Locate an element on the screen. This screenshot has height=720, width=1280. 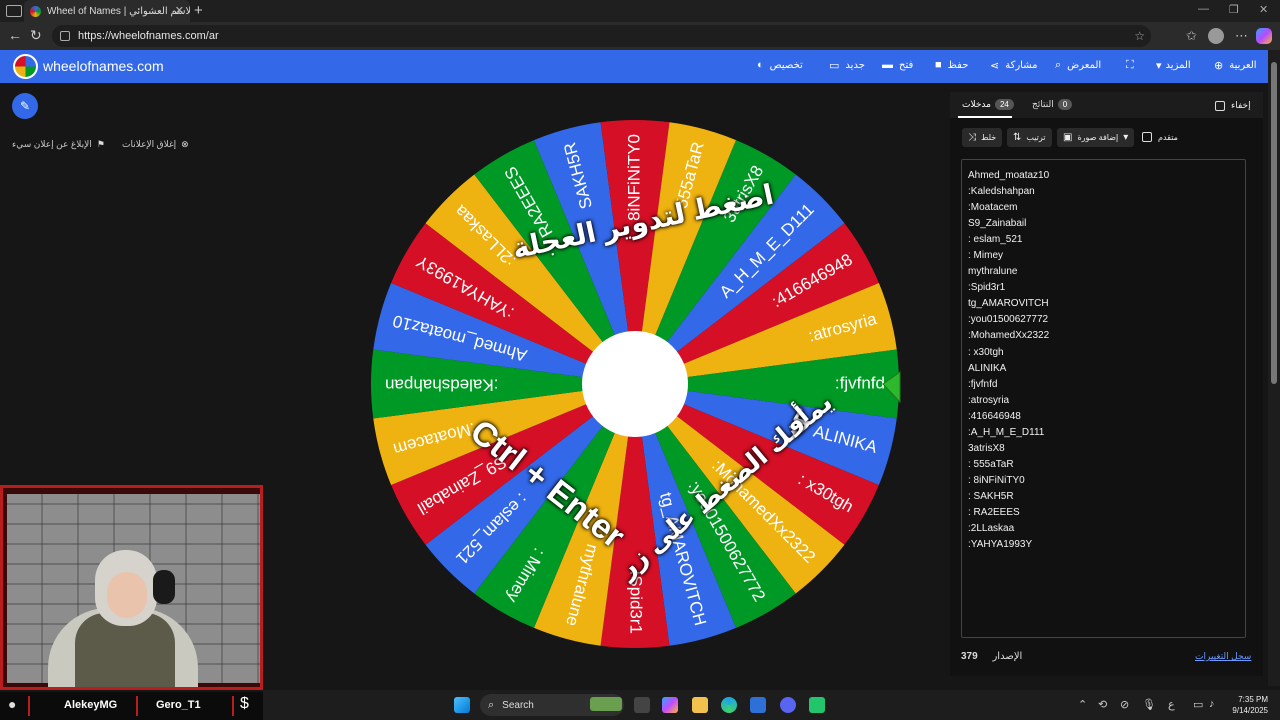
copilot-icon is located at coordinates (1264, 36).